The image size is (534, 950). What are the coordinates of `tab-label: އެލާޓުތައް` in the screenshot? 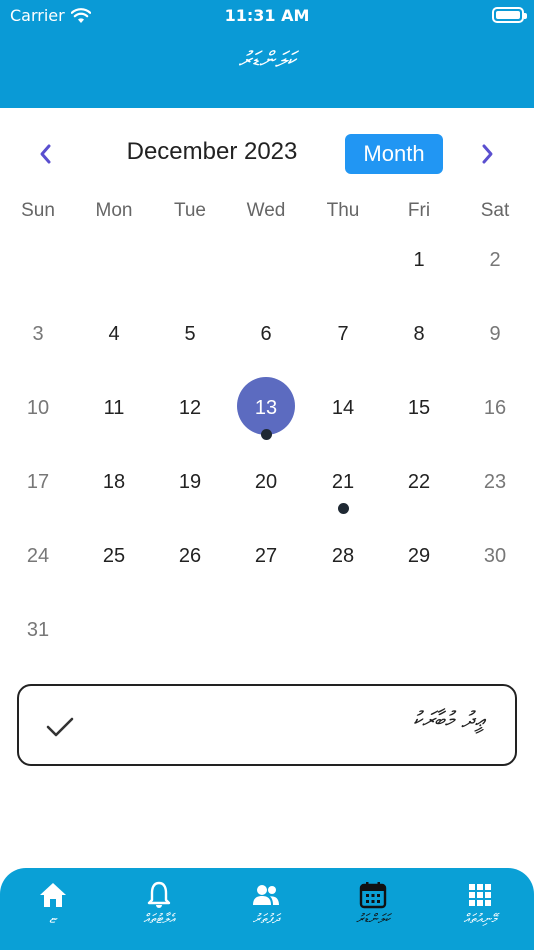 It's located at (159, 919).